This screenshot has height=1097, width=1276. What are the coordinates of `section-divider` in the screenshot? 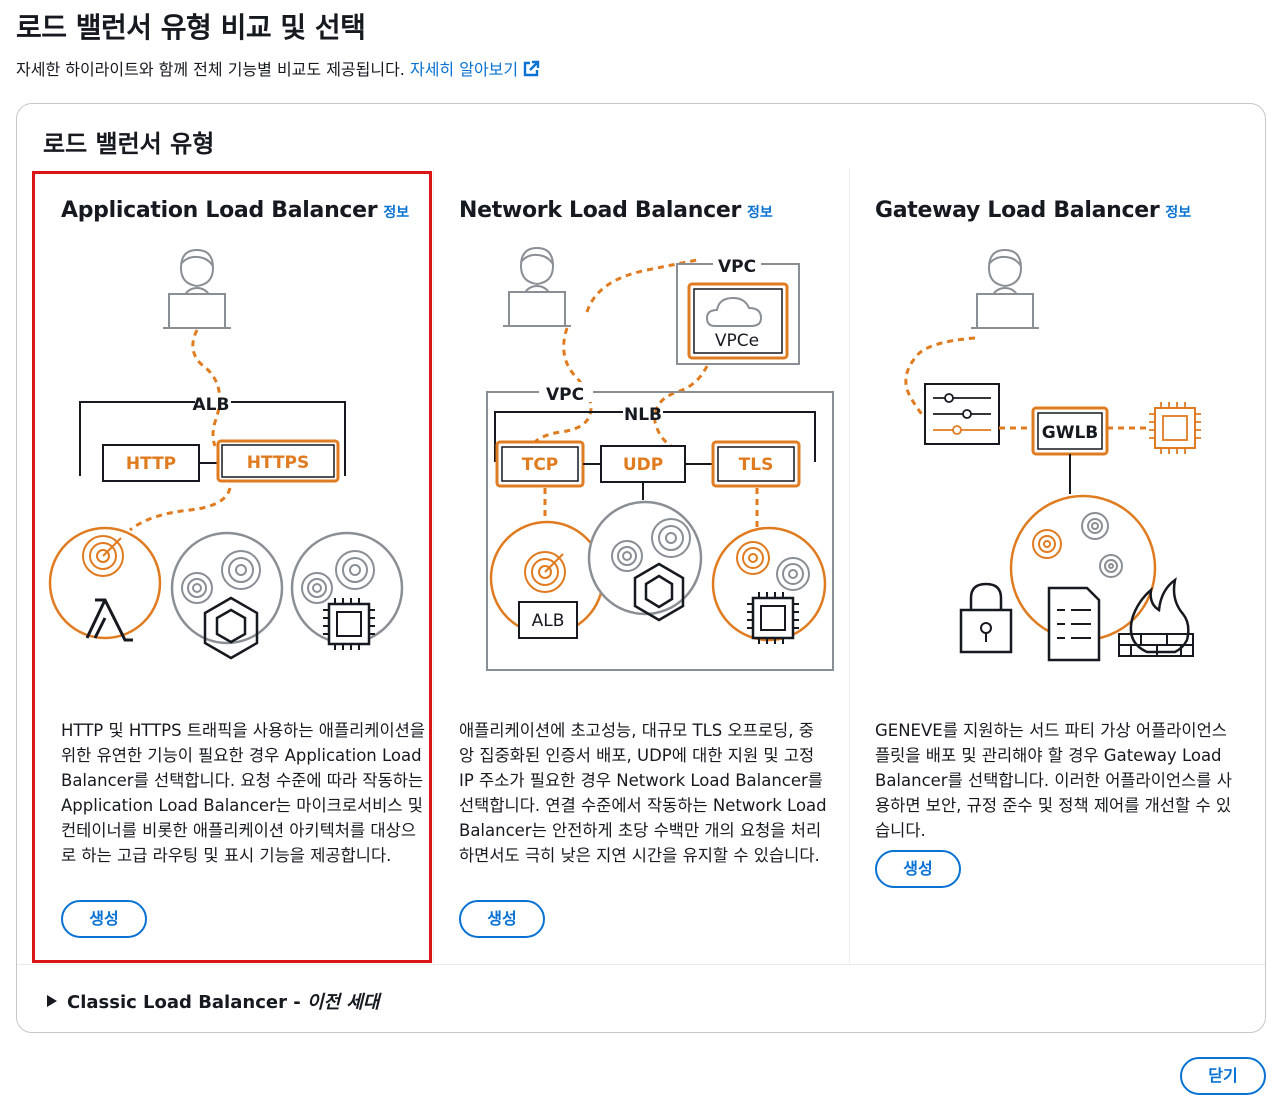 It's located at (641, 964).